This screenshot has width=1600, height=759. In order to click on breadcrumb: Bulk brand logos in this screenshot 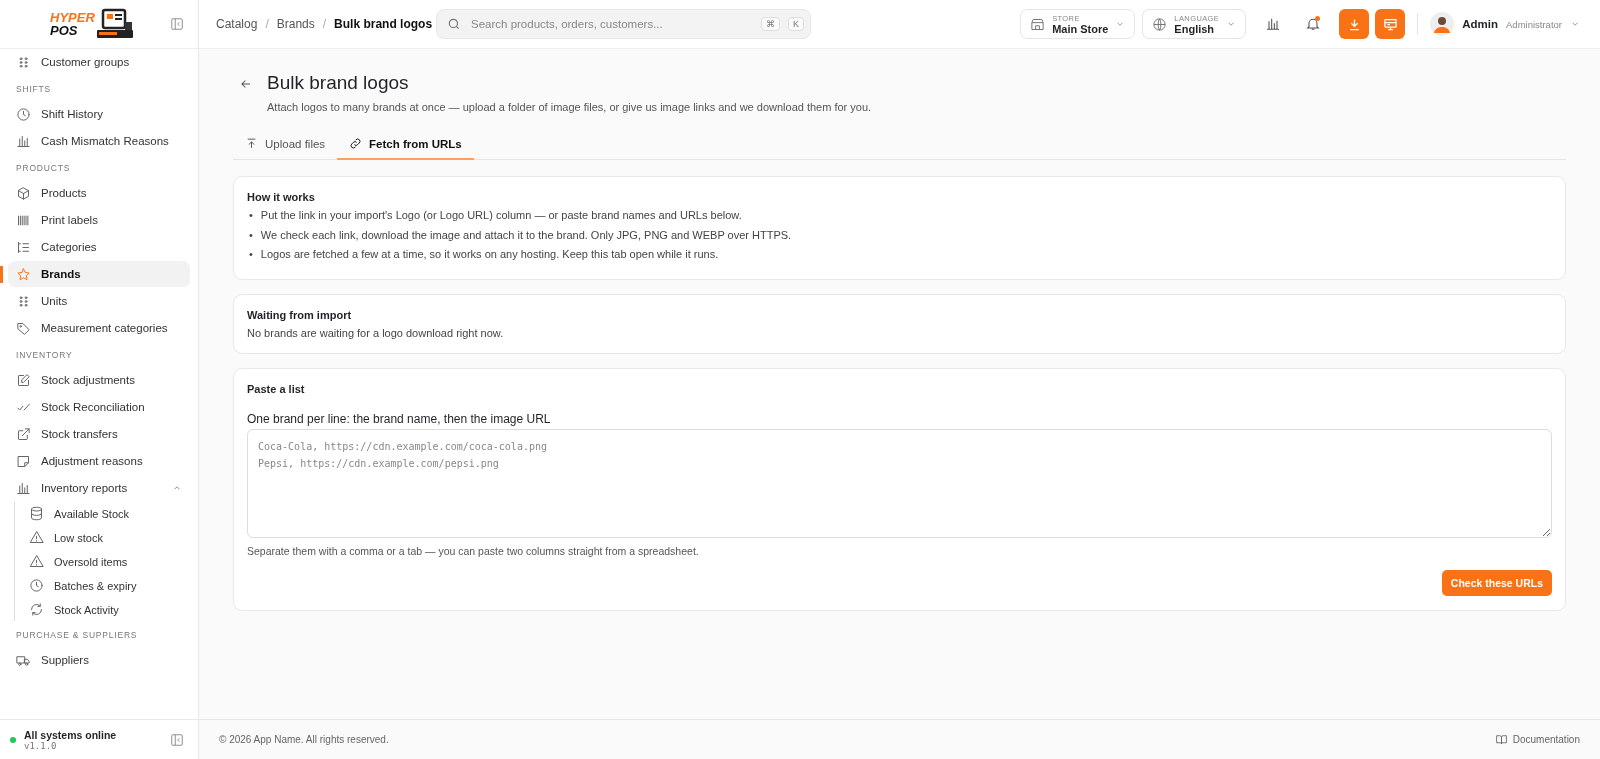, I will do `click(383, 24)`.